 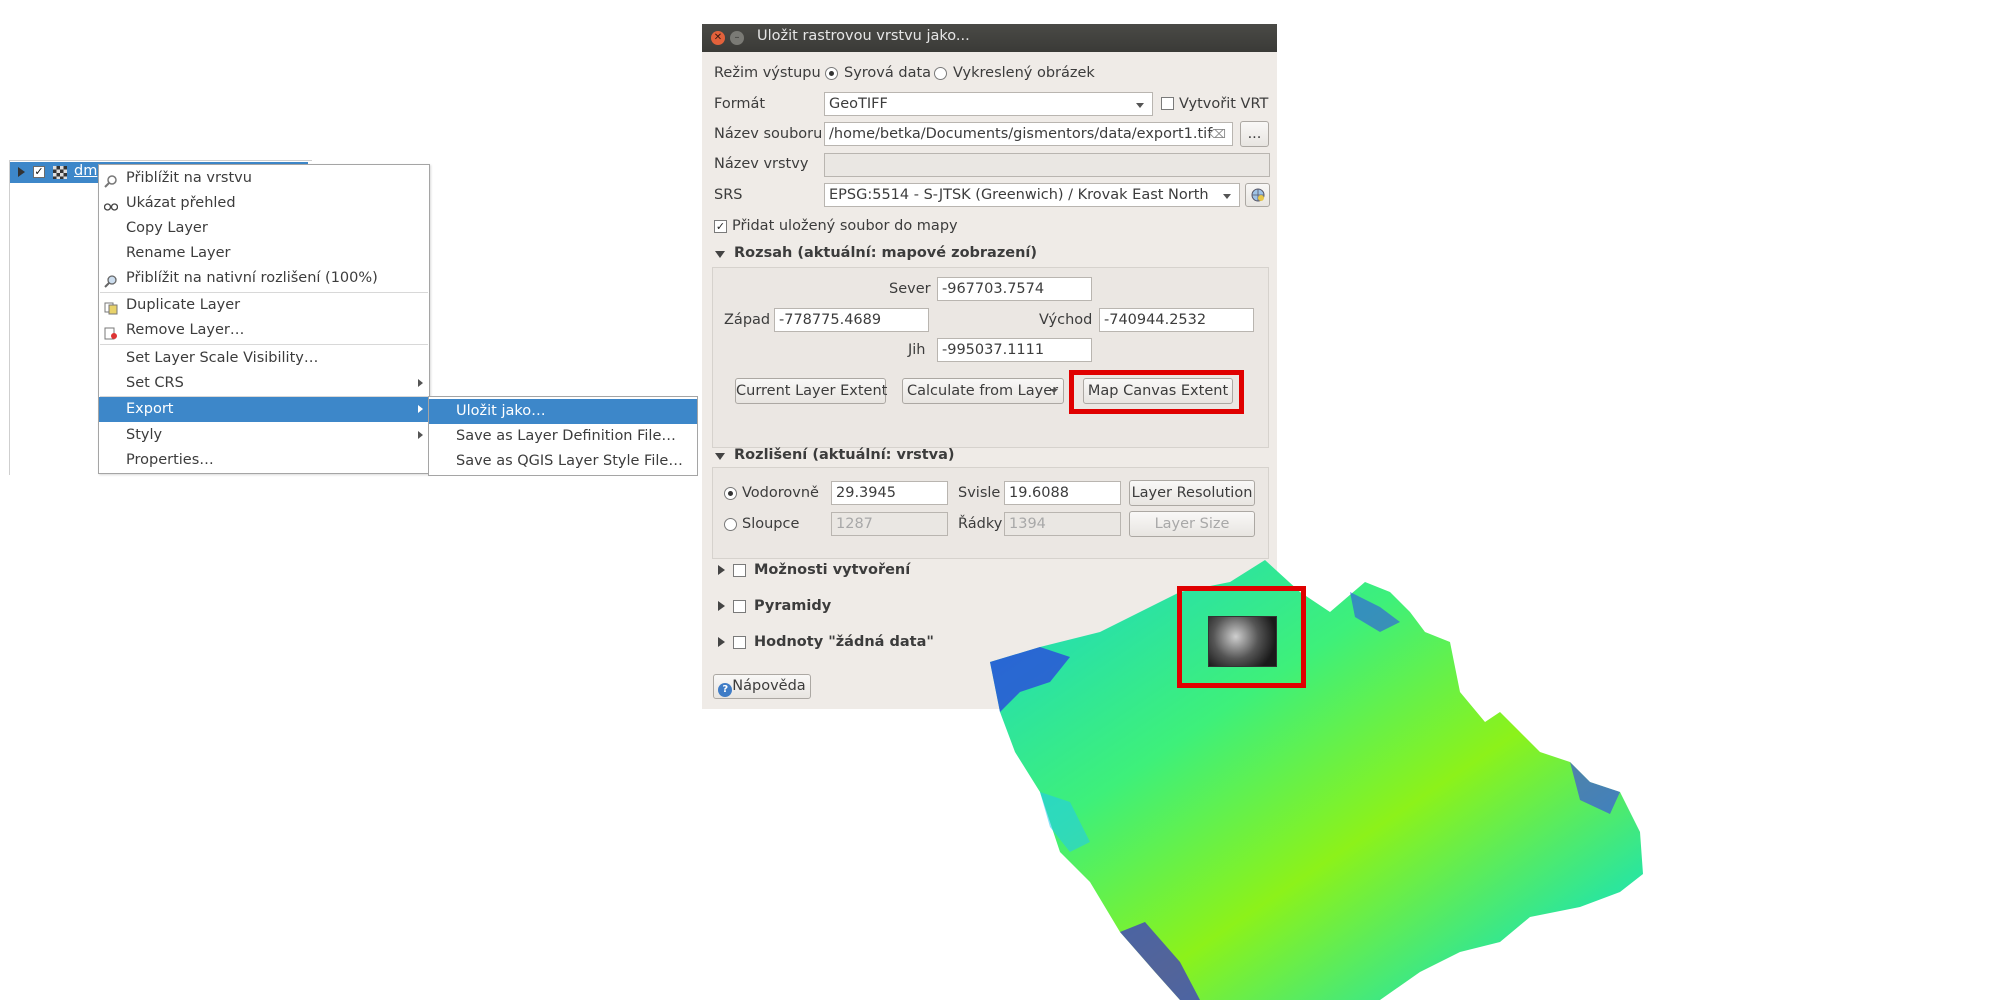 I want to click on horizontal-resolution-input: 29.3945, so click(x=889, y=493).